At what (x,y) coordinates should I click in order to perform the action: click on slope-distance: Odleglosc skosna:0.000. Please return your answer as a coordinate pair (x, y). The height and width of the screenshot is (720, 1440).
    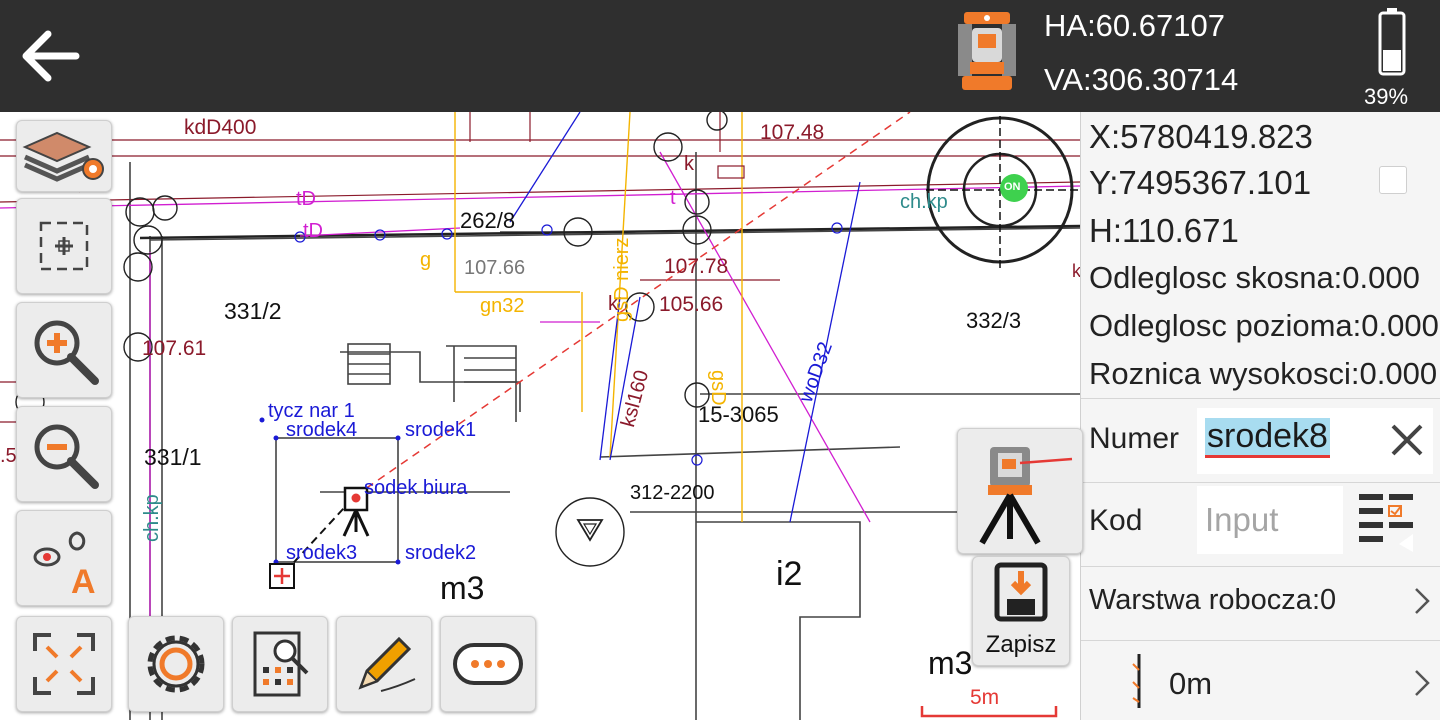
    Looking at the image, I should click on (1254, 277).